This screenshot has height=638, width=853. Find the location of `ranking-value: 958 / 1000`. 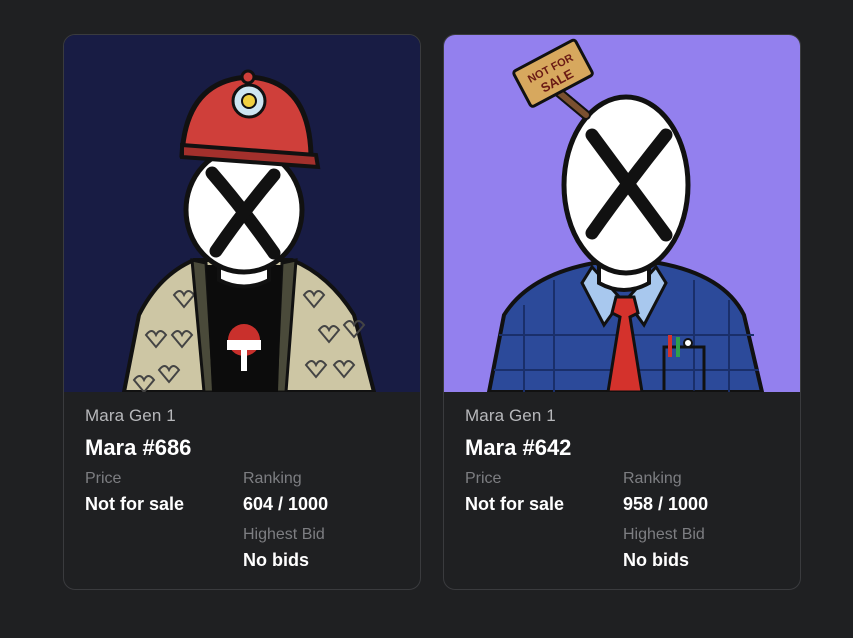

ranking-value: 958 / 1000 is located at coordinates (666, 504).